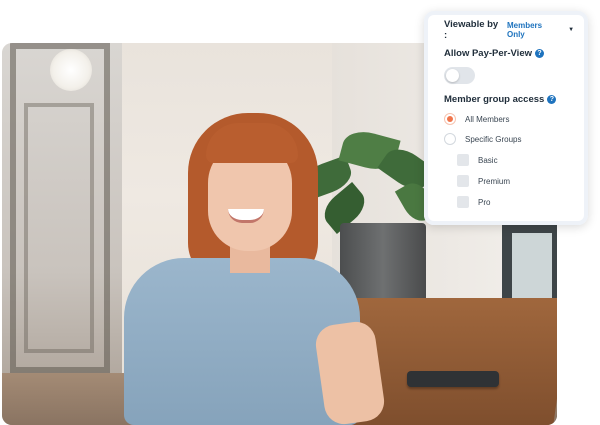  I want to click on radio-selected-icon, so click(450, 119).